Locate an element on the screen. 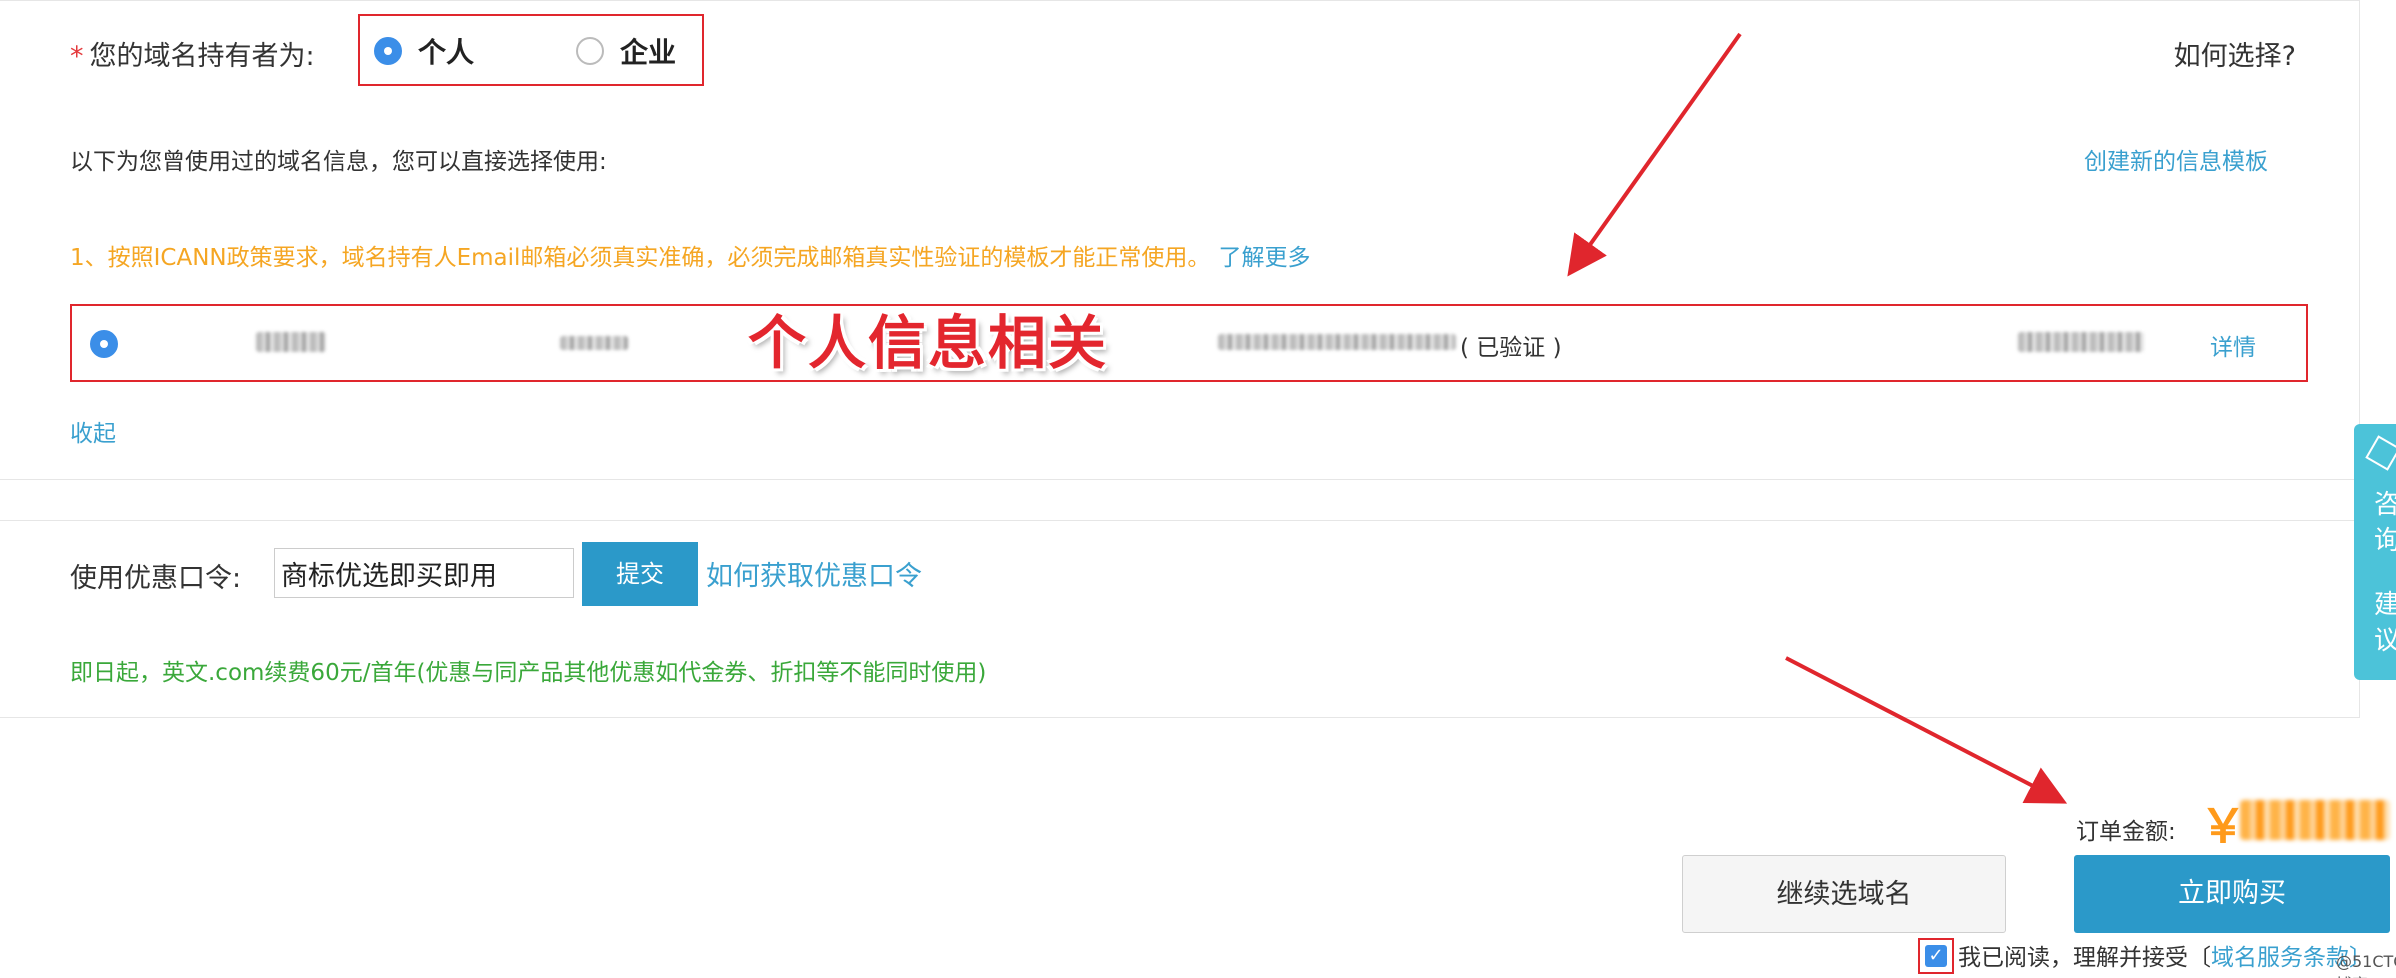 The image size is (2396, 978). how-to-choose-link: 如何选择? is located at coordinates (2235, 53).